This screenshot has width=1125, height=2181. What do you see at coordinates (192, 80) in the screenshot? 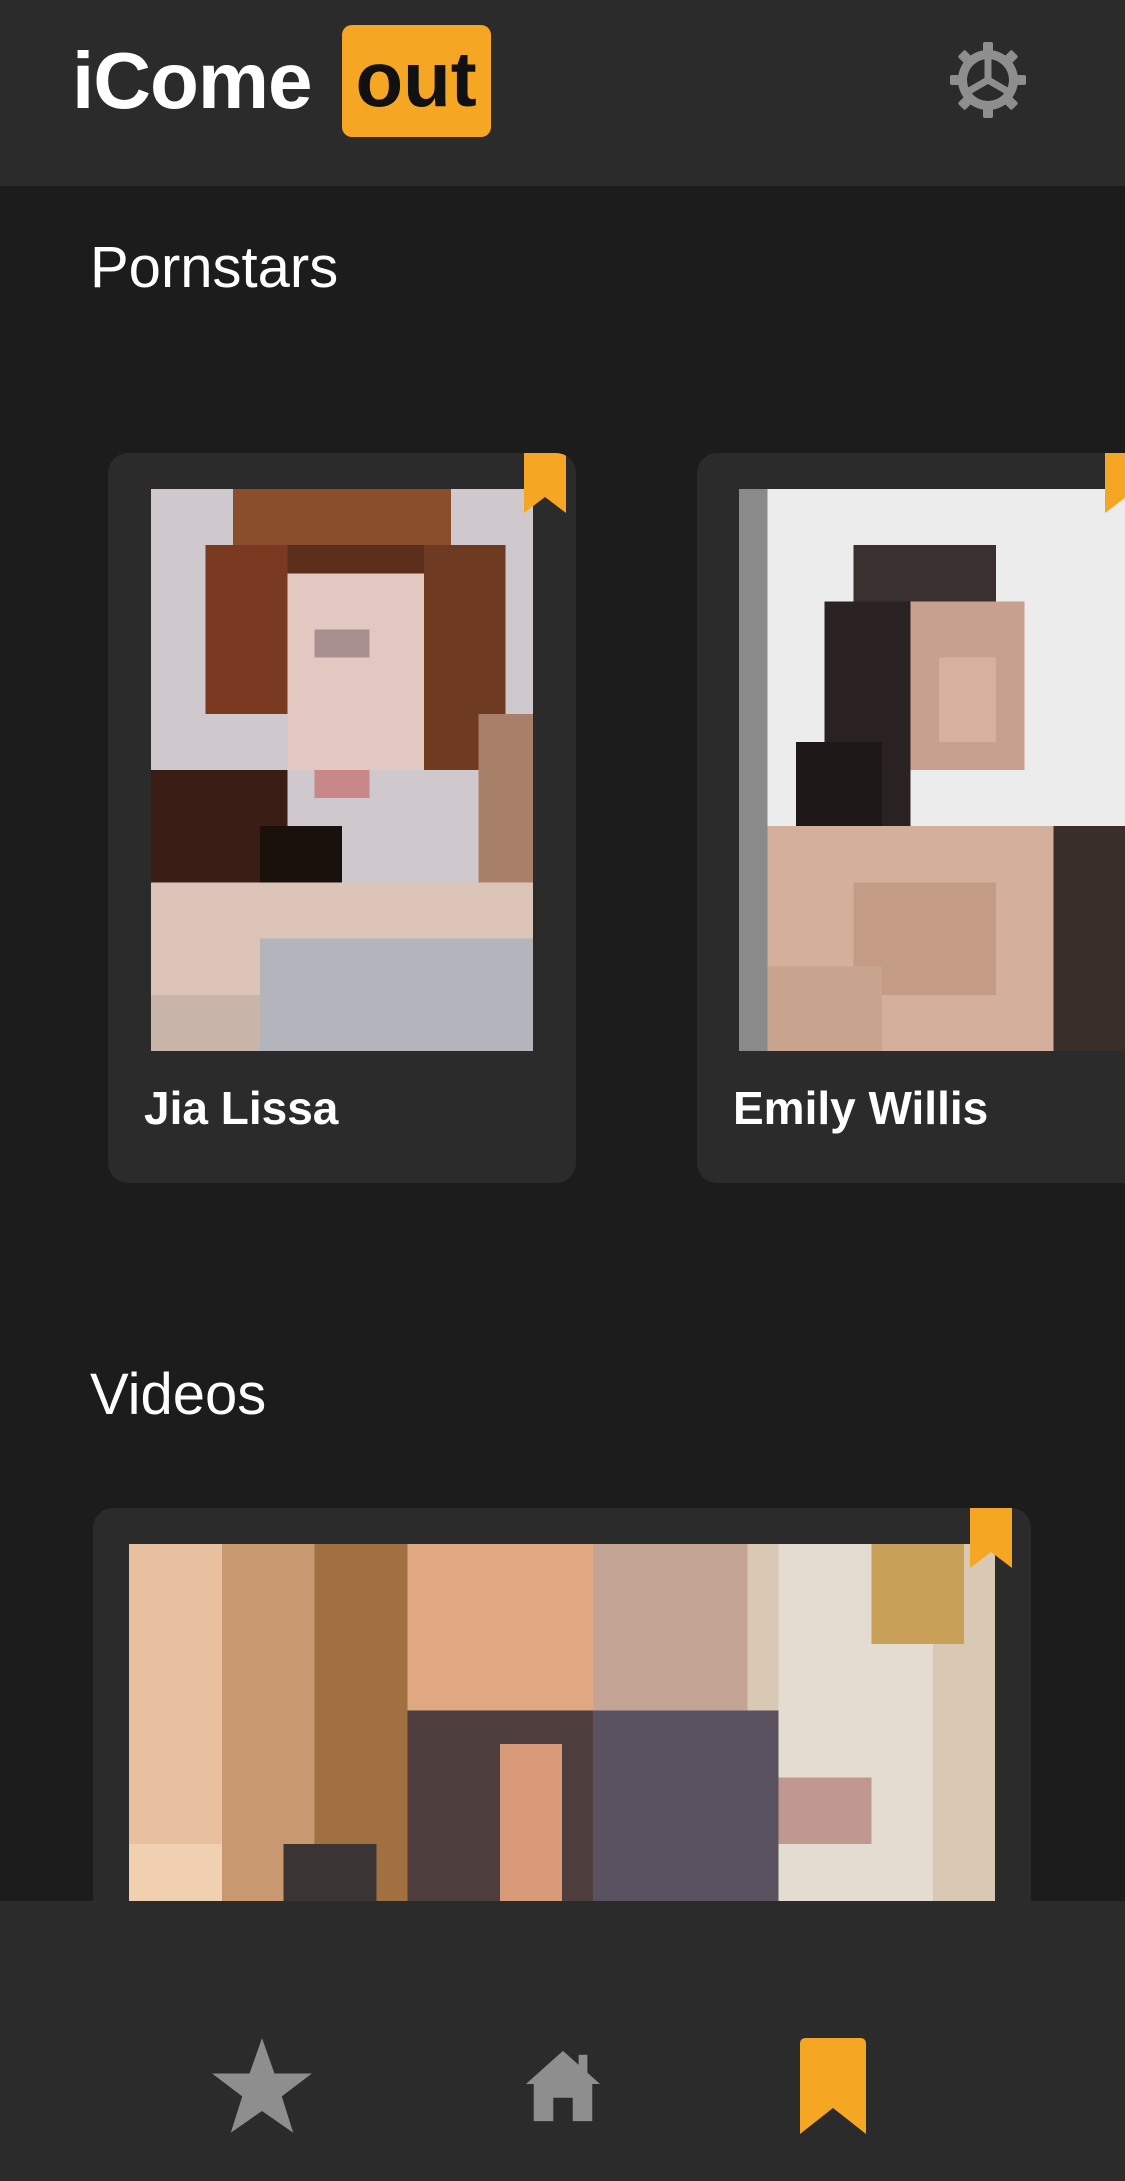
I see `logo-text: iCome` at bounding box center [192, 80].